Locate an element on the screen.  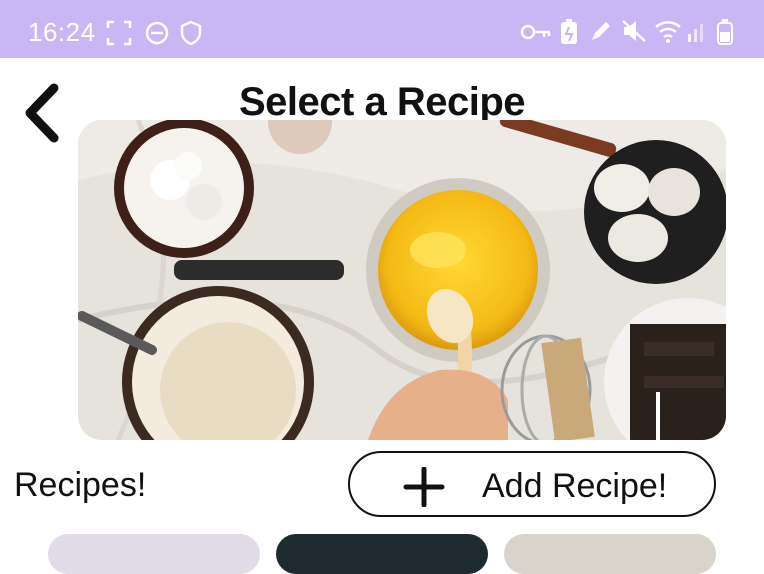
add-recipe-label: Add Recipe! is located at coordinates (575, 486).